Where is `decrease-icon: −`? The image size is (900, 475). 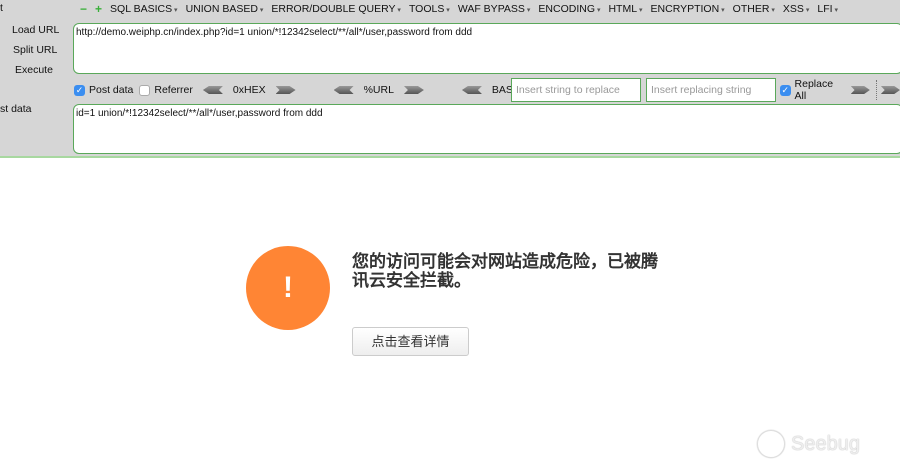 decrease-icon: − is located at coordinates (83, 9).